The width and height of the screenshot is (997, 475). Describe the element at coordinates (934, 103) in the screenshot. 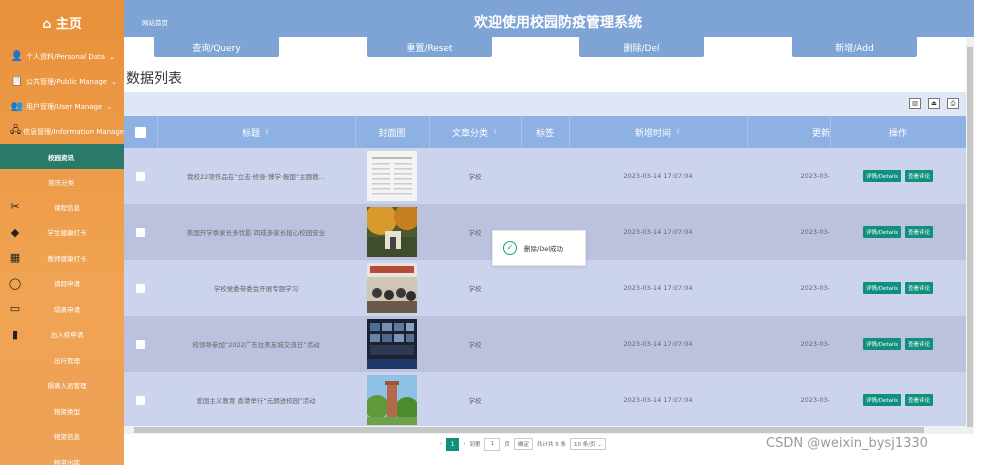

I see `export-icon: ⏏` at that location.